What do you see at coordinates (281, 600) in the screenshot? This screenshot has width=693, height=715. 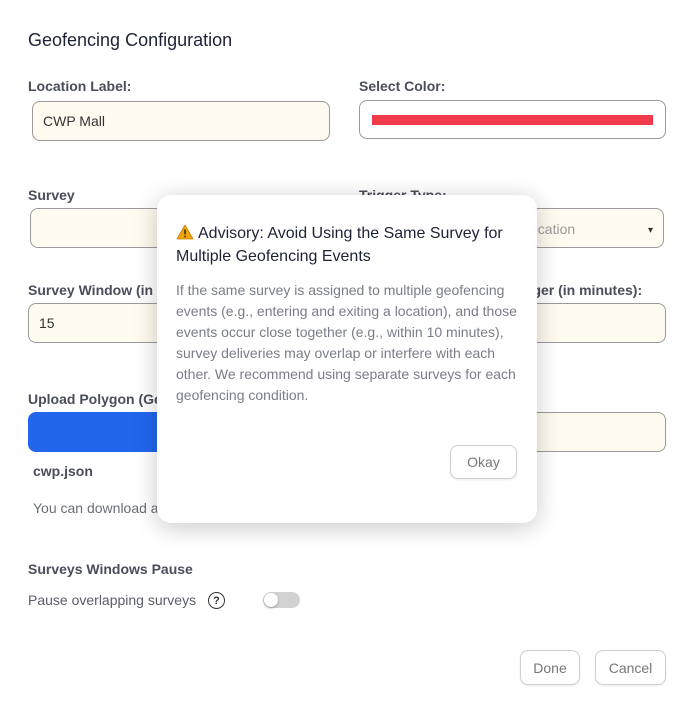 I see `pause-toggle` at bounding box center [281, 600].